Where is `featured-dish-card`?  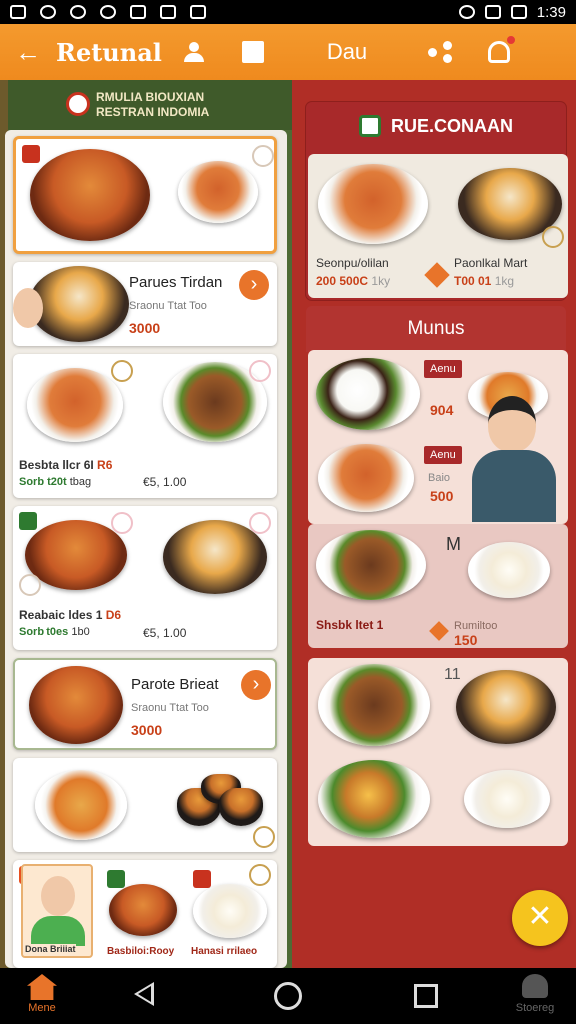
featured-dish-card is located at coordinates (145, 195).